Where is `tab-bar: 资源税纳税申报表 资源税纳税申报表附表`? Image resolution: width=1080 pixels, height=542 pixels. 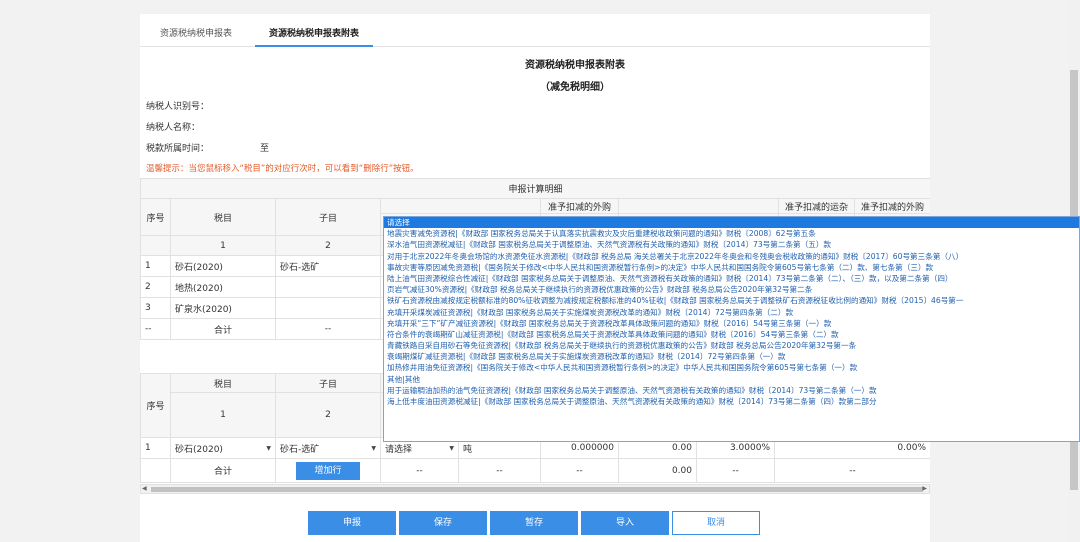 tab-bar: 资源税纳税申报表 资源税纳税申报表附表 is located at coordinates (535, 33).